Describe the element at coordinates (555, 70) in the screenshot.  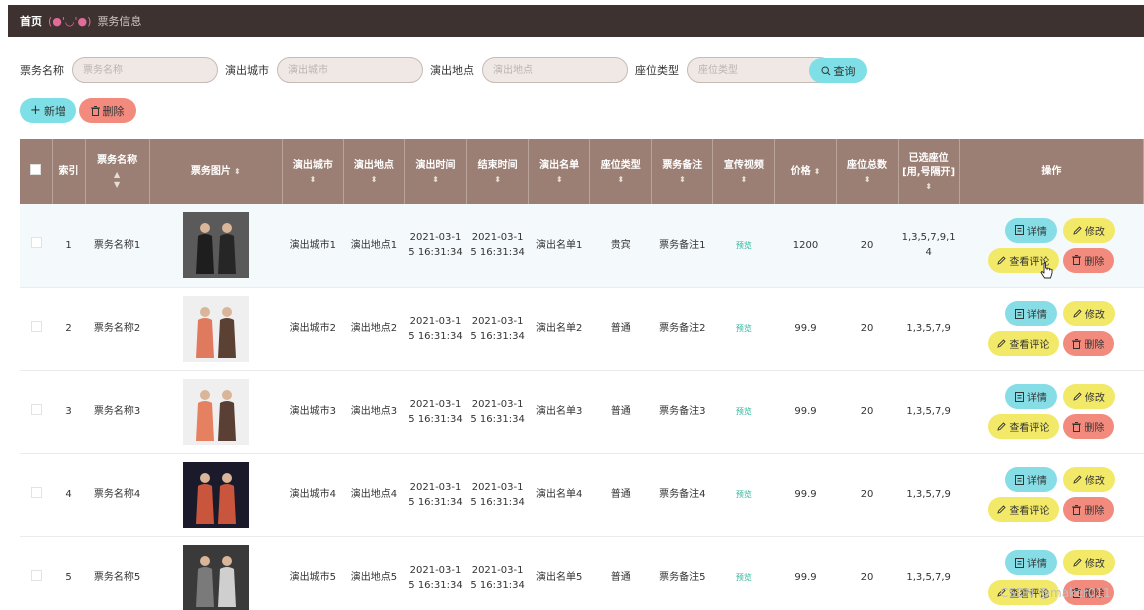
I see `search-place-input` at that location.